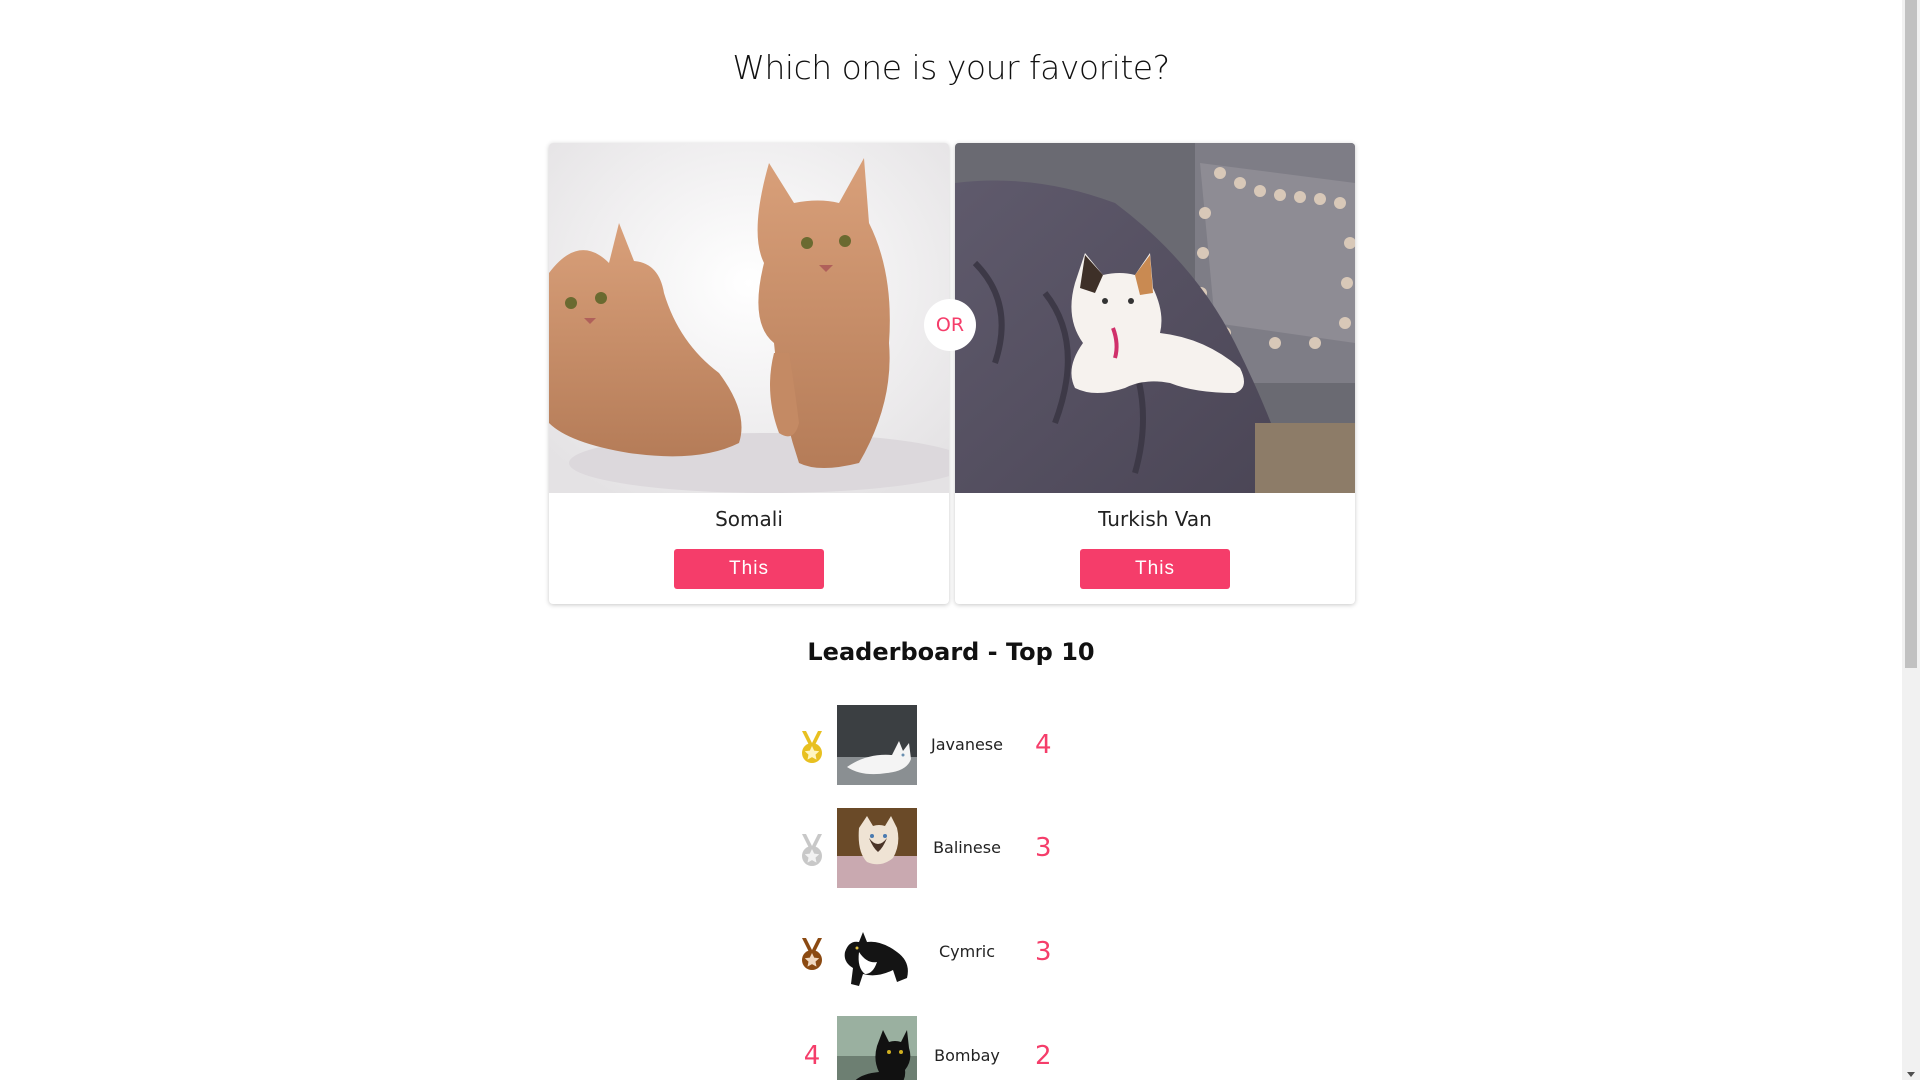 The height and width of the screenshot is (1080, 1920). I want to click on vote-left-button: This, so click(749, 569).